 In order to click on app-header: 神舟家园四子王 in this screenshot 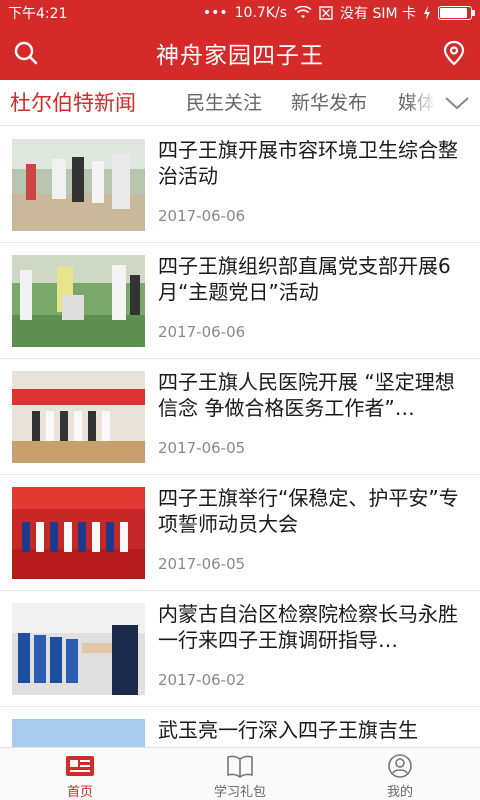, I will do `click(240, 53)`.